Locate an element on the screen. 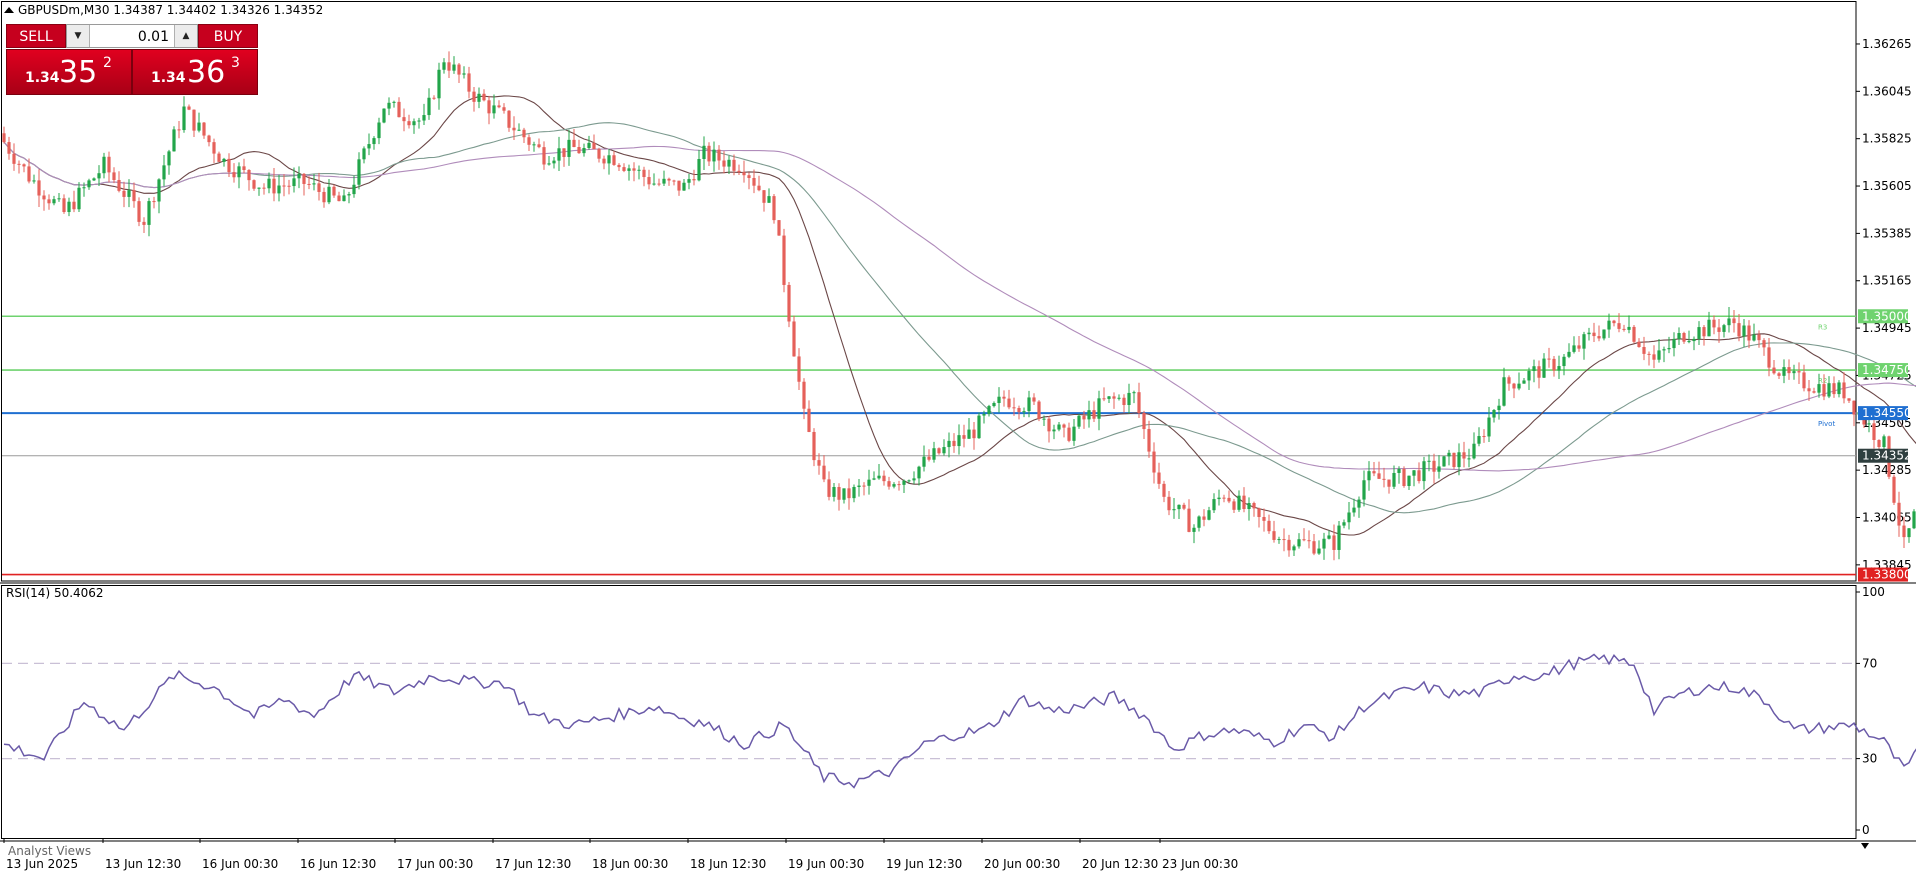 The width and height of the screenshot is (1916, 874). buy-price-tile: 1.34 36 3 is located at coordinates (195, 72).